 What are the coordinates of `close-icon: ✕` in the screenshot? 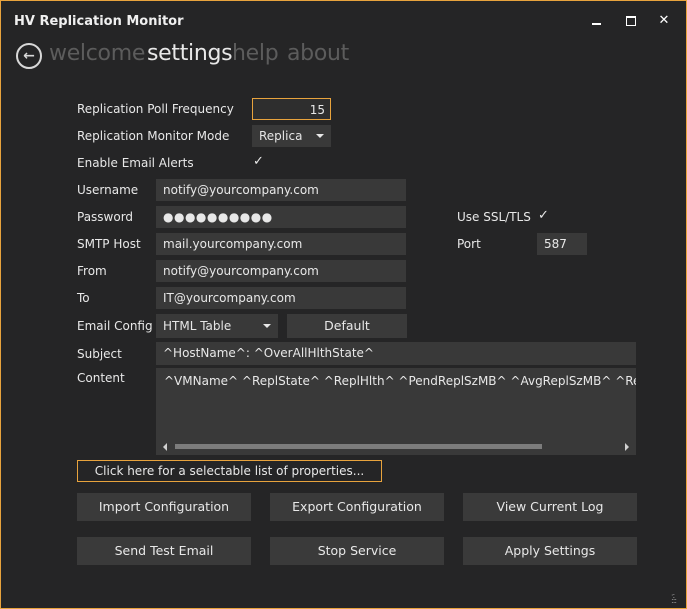 It's located at (664, 20).